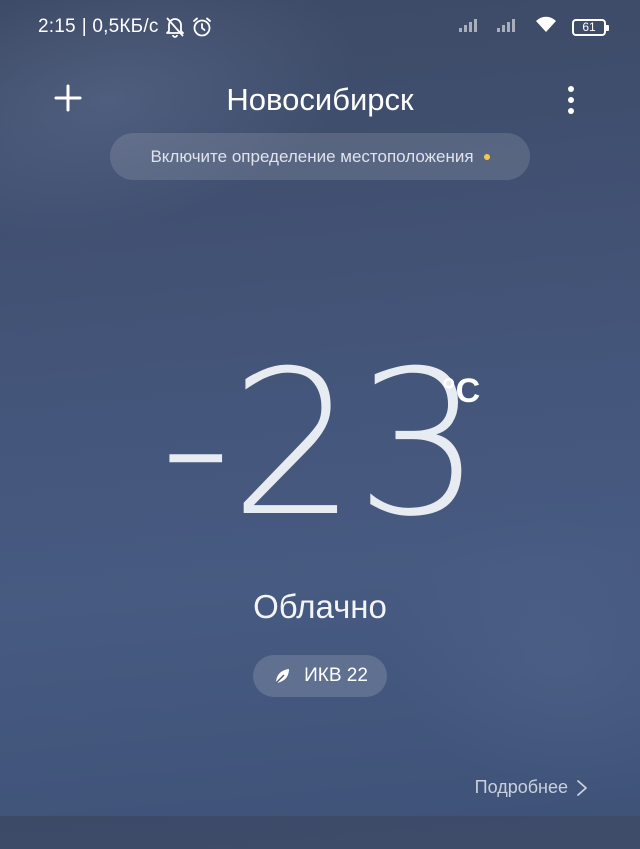 The image size is (640, 849). Describe the element at coordinates (546, 27) in the screenshot. I see `wifi-icon` at that location.